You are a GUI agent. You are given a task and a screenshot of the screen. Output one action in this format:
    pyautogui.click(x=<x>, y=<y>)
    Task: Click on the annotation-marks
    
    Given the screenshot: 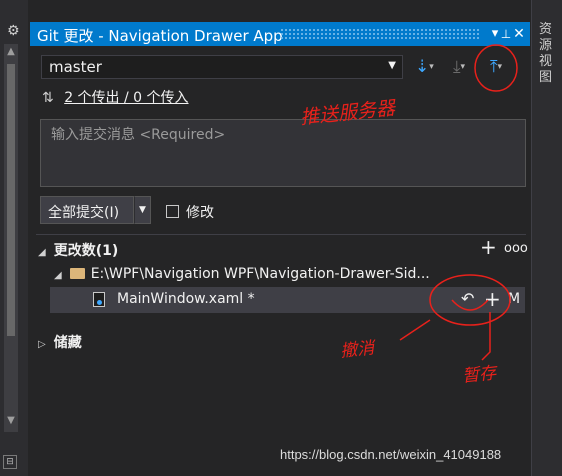 What is the action you would take?
    pyautogui.click(x=458, y=202)
    